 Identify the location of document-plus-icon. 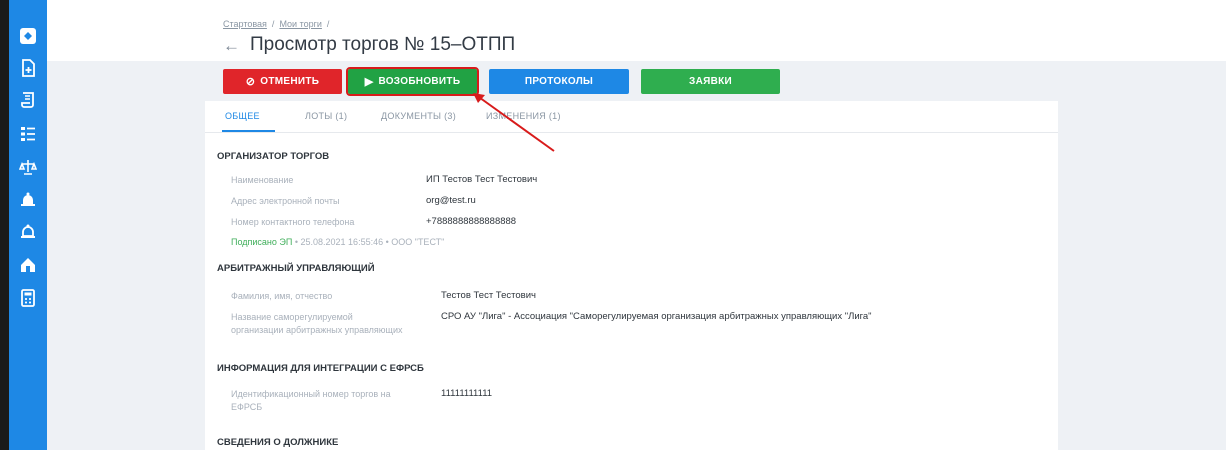
(28, 68).